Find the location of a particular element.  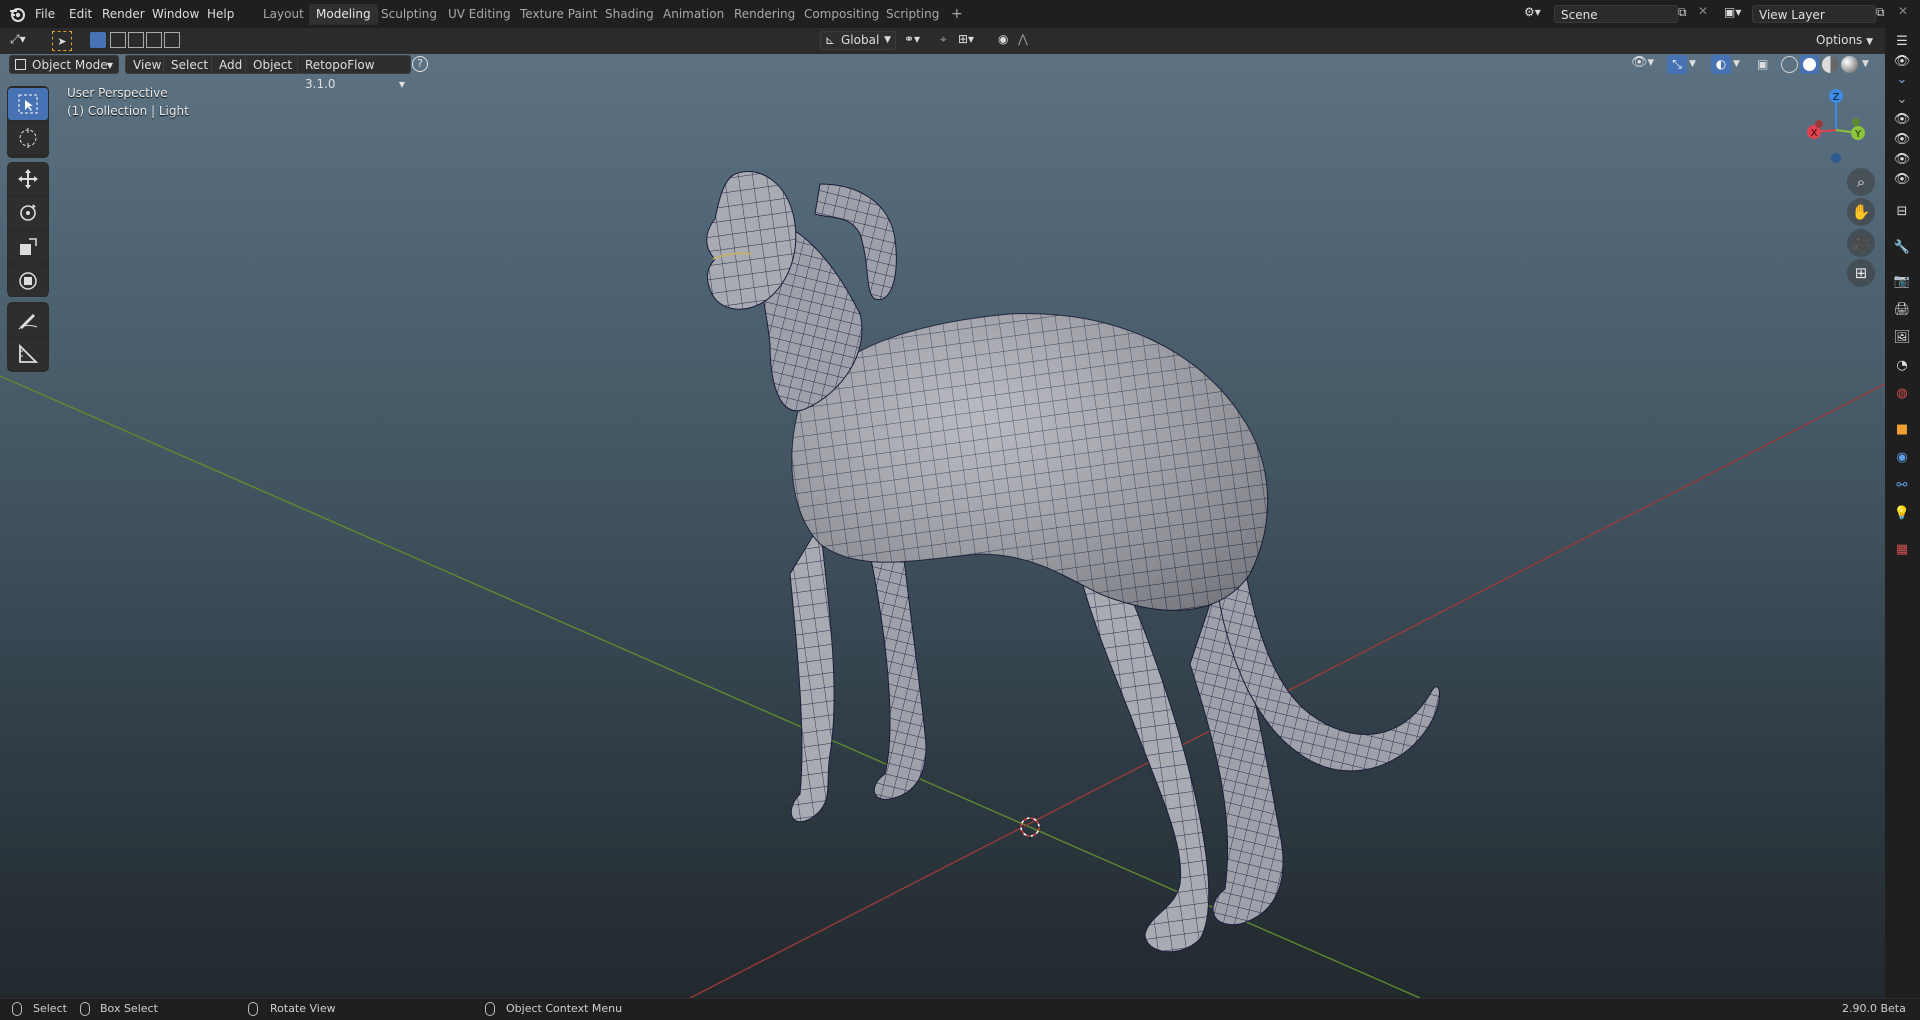

scale-icon is located at coordinates (28, 246).